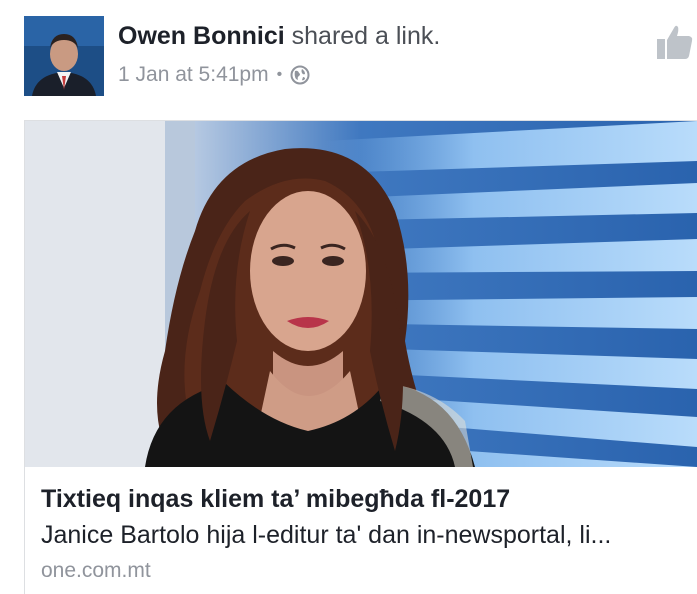  I want to click on avatar, so click(64, 56).